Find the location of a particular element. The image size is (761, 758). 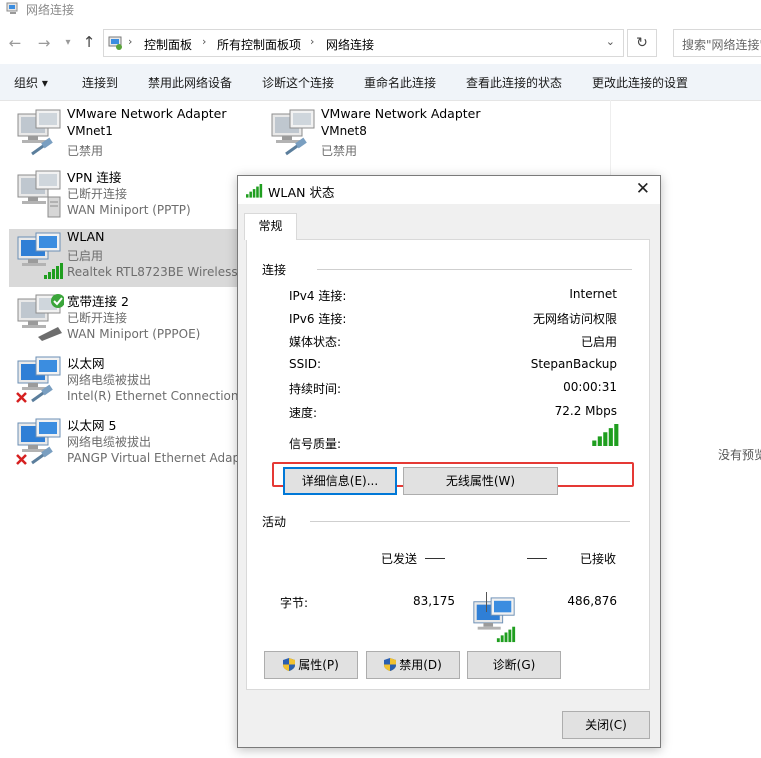

search-input: 搜索"网络连接" is located at coordinates (717, 43).